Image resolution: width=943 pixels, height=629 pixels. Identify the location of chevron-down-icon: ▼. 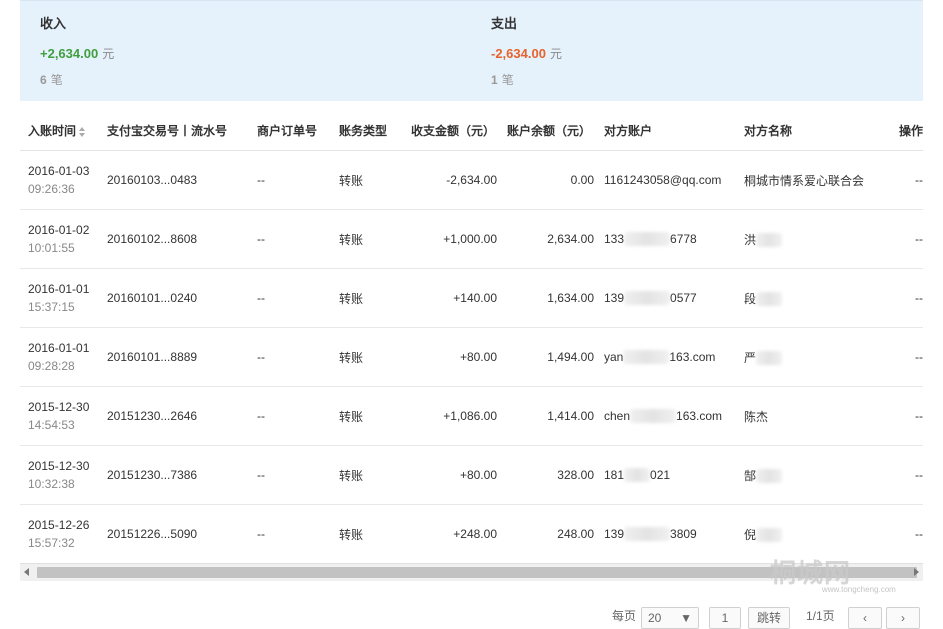
(686, 618).